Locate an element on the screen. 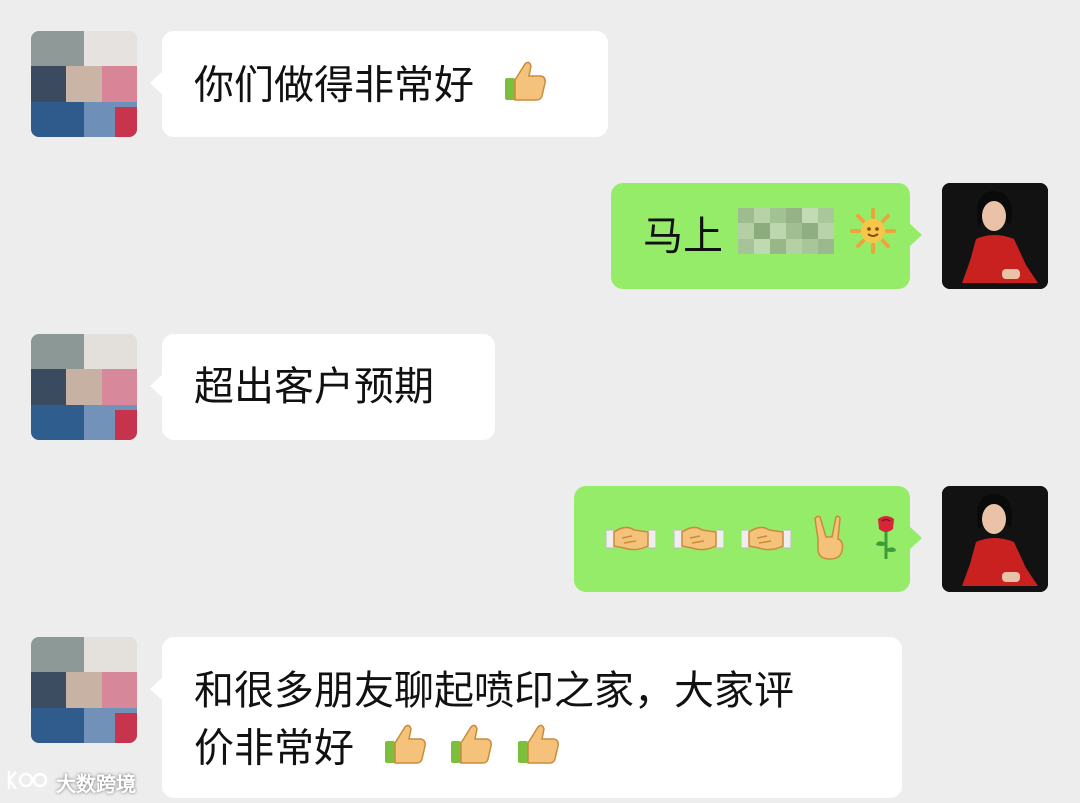 This screenshot has width=1080, height=803. watermark: 大数跨境 is located at coordinates (71, 782).